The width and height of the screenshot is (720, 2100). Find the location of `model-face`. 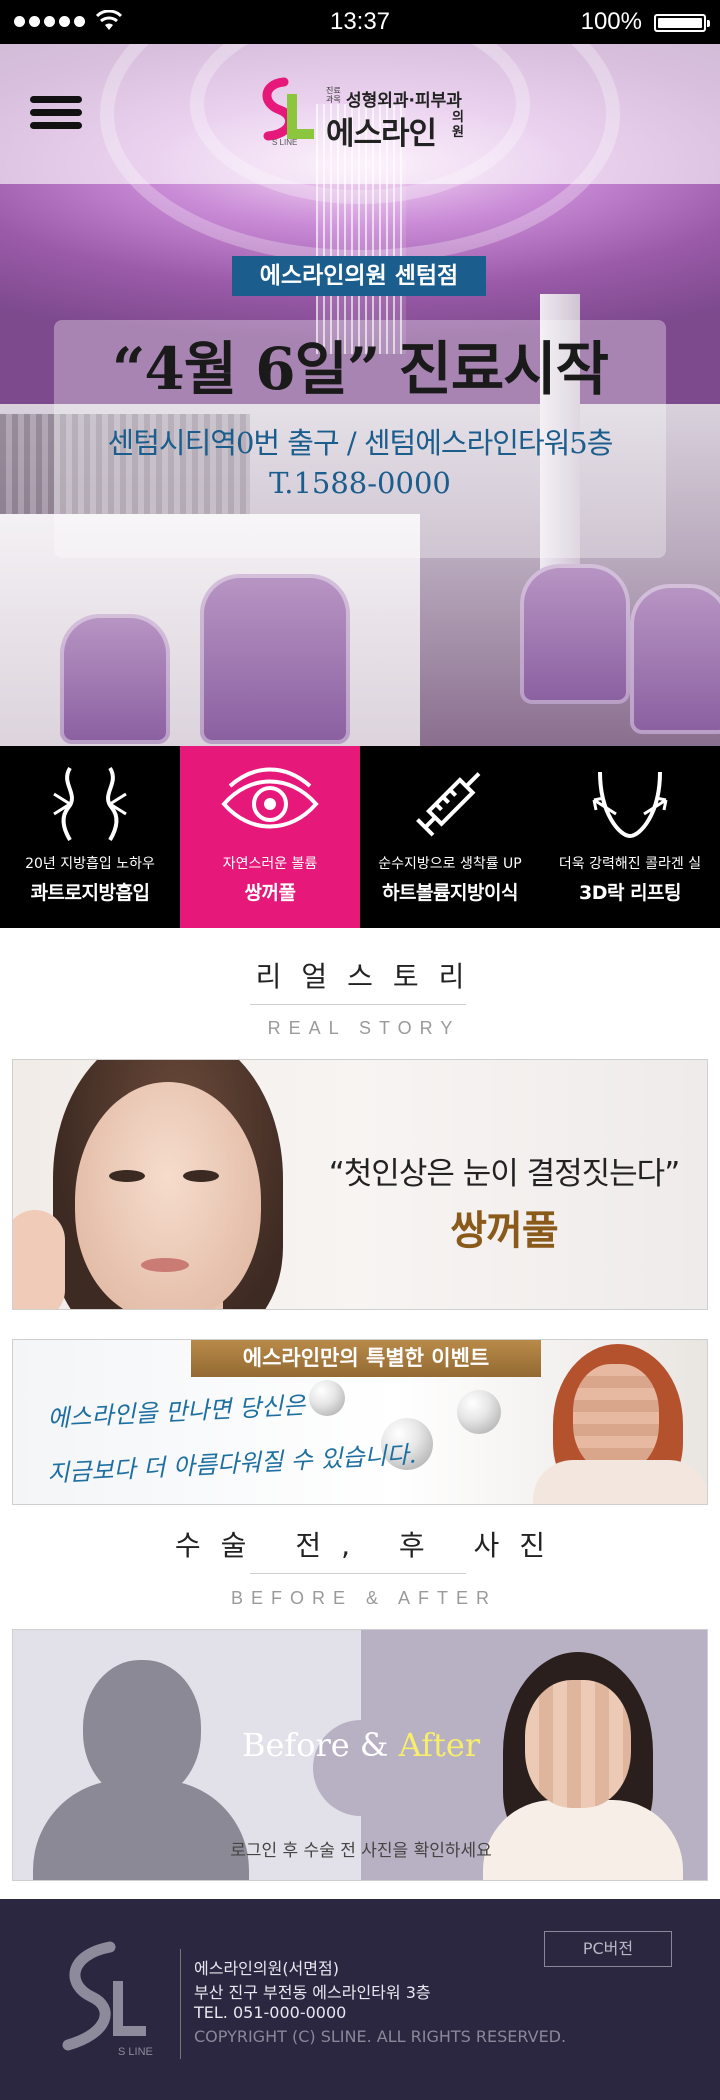

model-face is located at coordinates (168, 1195).